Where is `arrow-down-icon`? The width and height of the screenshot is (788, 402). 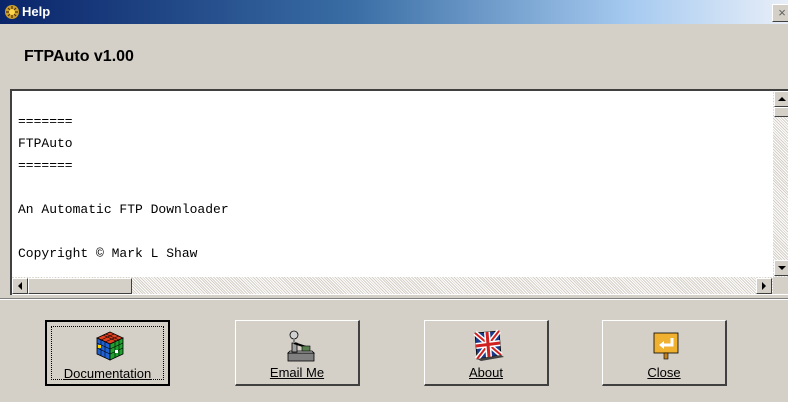
arrow-down-icon is located at coordinates (782, 268).